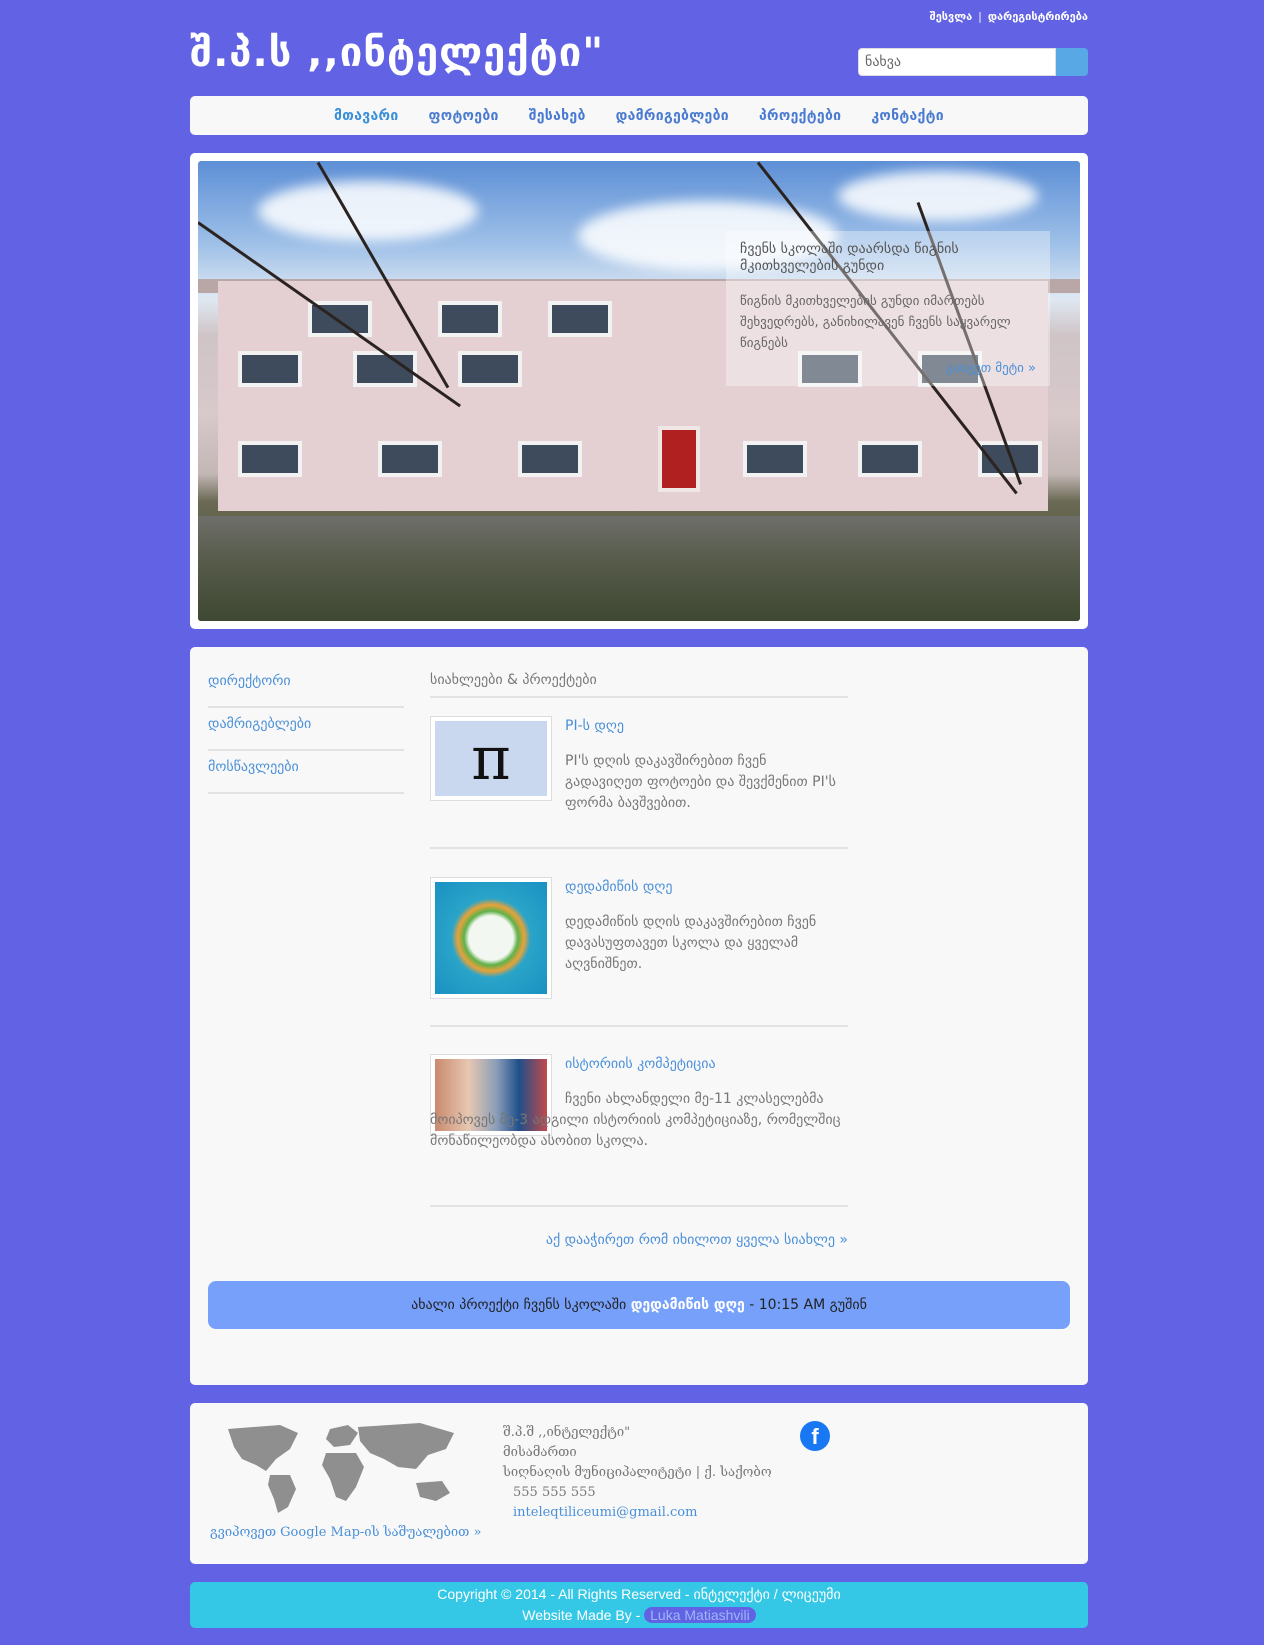 This screenshot has height=1645, width=1264. I want to click on nav-item-photos: ფოტოები, so click(464, 116).